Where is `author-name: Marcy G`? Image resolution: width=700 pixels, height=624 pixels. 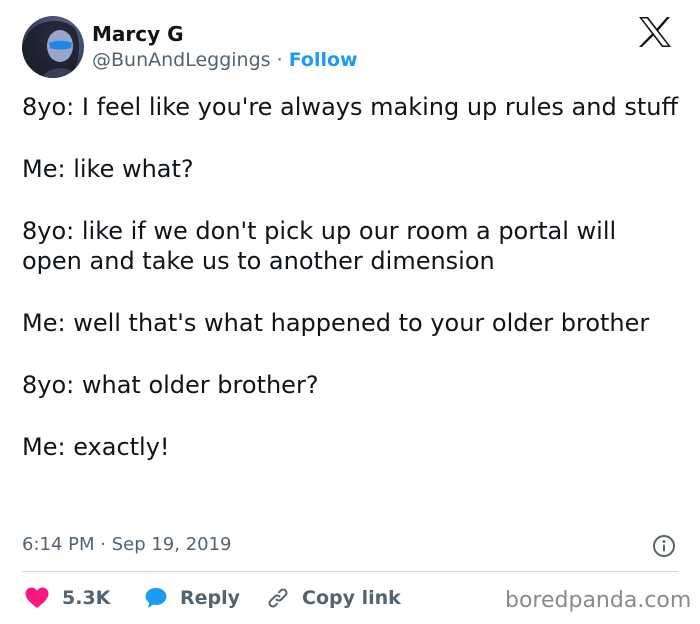 author-name: Marcy G is located at coordinates (138, 34).